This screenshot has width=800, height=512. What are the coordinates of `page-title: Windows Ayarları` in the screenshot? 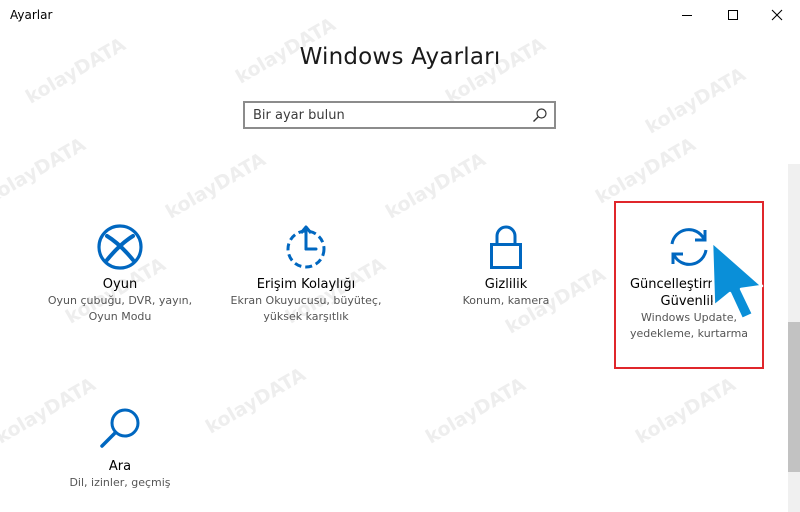 It's located at (400, 57).